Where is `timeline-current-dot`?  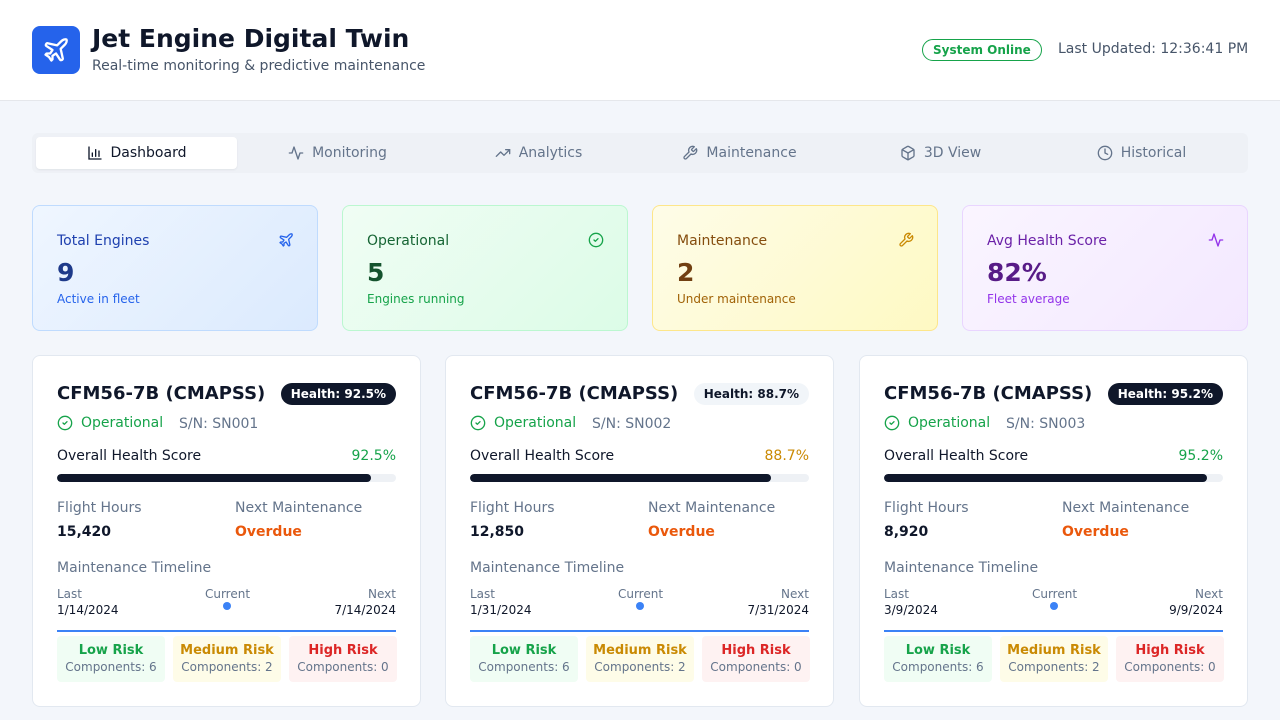
timeline-current-dot is located at coordinates (640, 606).